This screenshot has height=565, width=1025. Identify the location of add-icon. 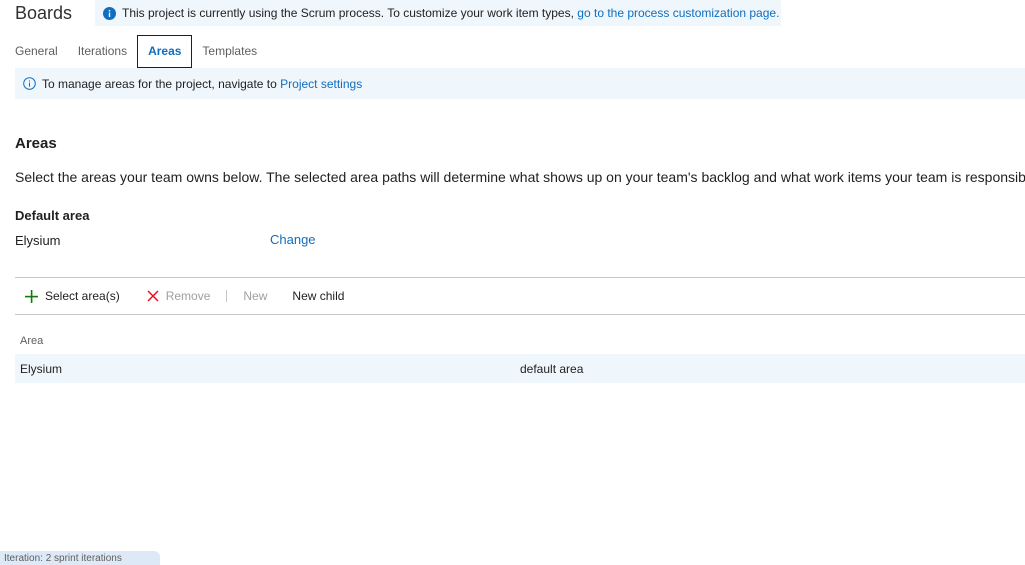
(31, 296).